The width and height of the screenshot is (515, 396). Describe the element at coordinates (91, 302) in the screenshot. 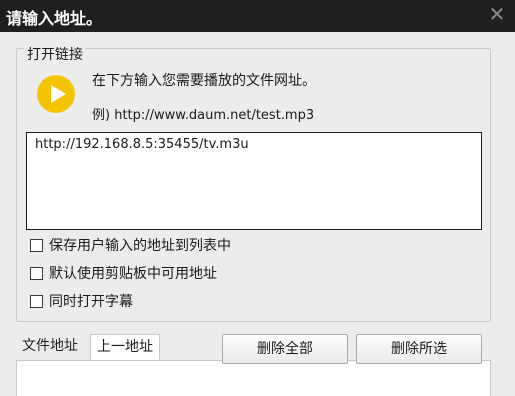

I see `open-subtitles-label: 同时打开字幕` at that location.